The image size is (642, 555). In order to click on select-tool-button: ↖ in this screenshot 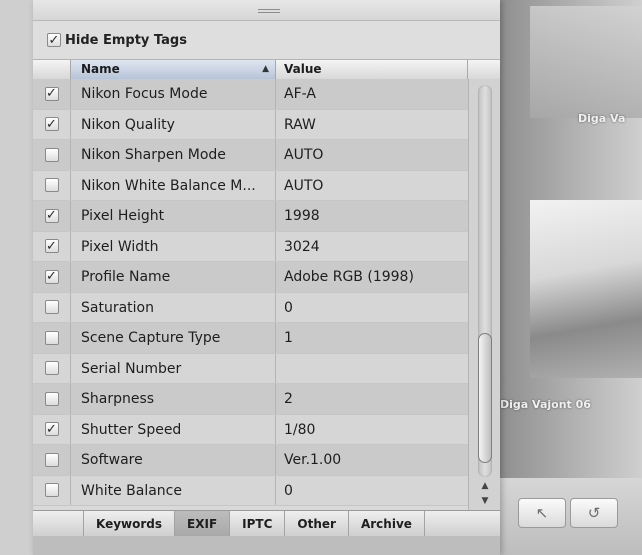, I will do `click(542, 513)`.